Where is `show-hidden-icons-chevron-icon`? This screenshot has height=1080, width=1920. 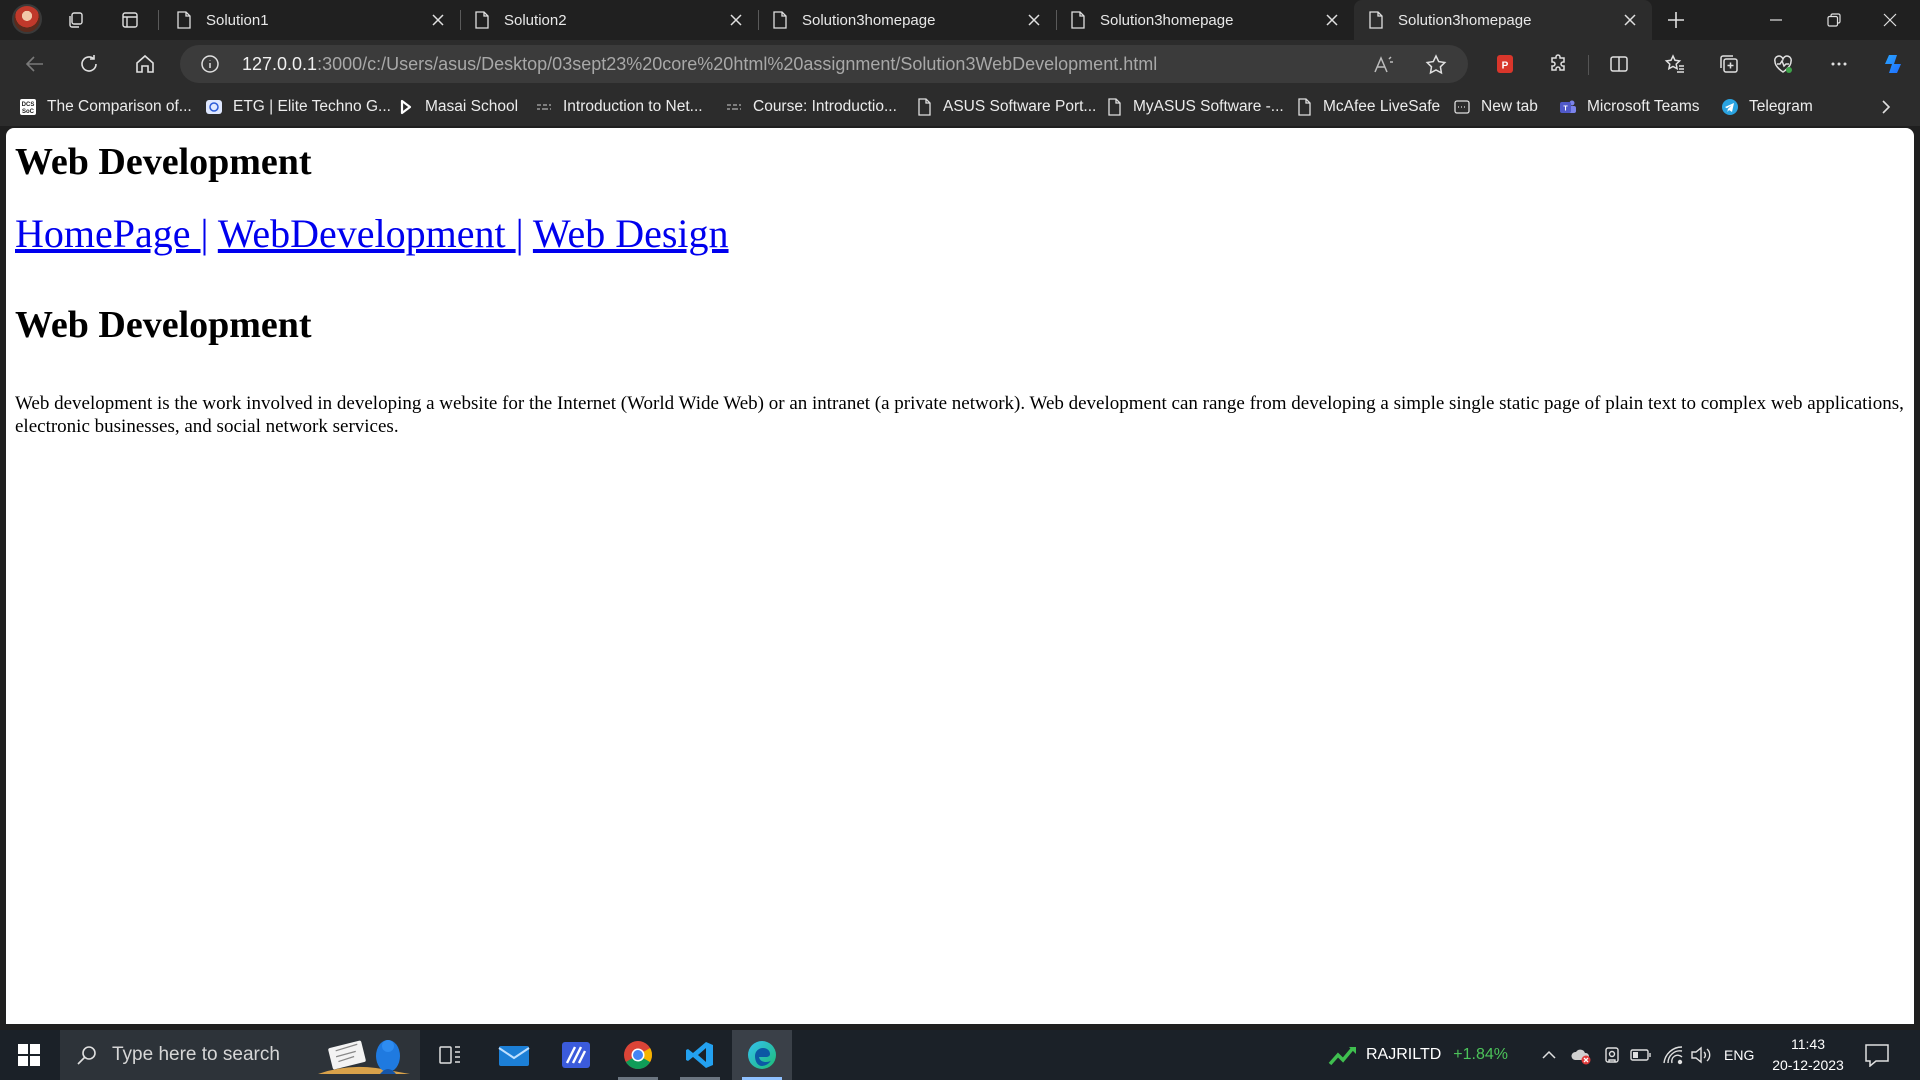
show-hidden-icons-chevron-icon is located at coordinates (1549, 1055).